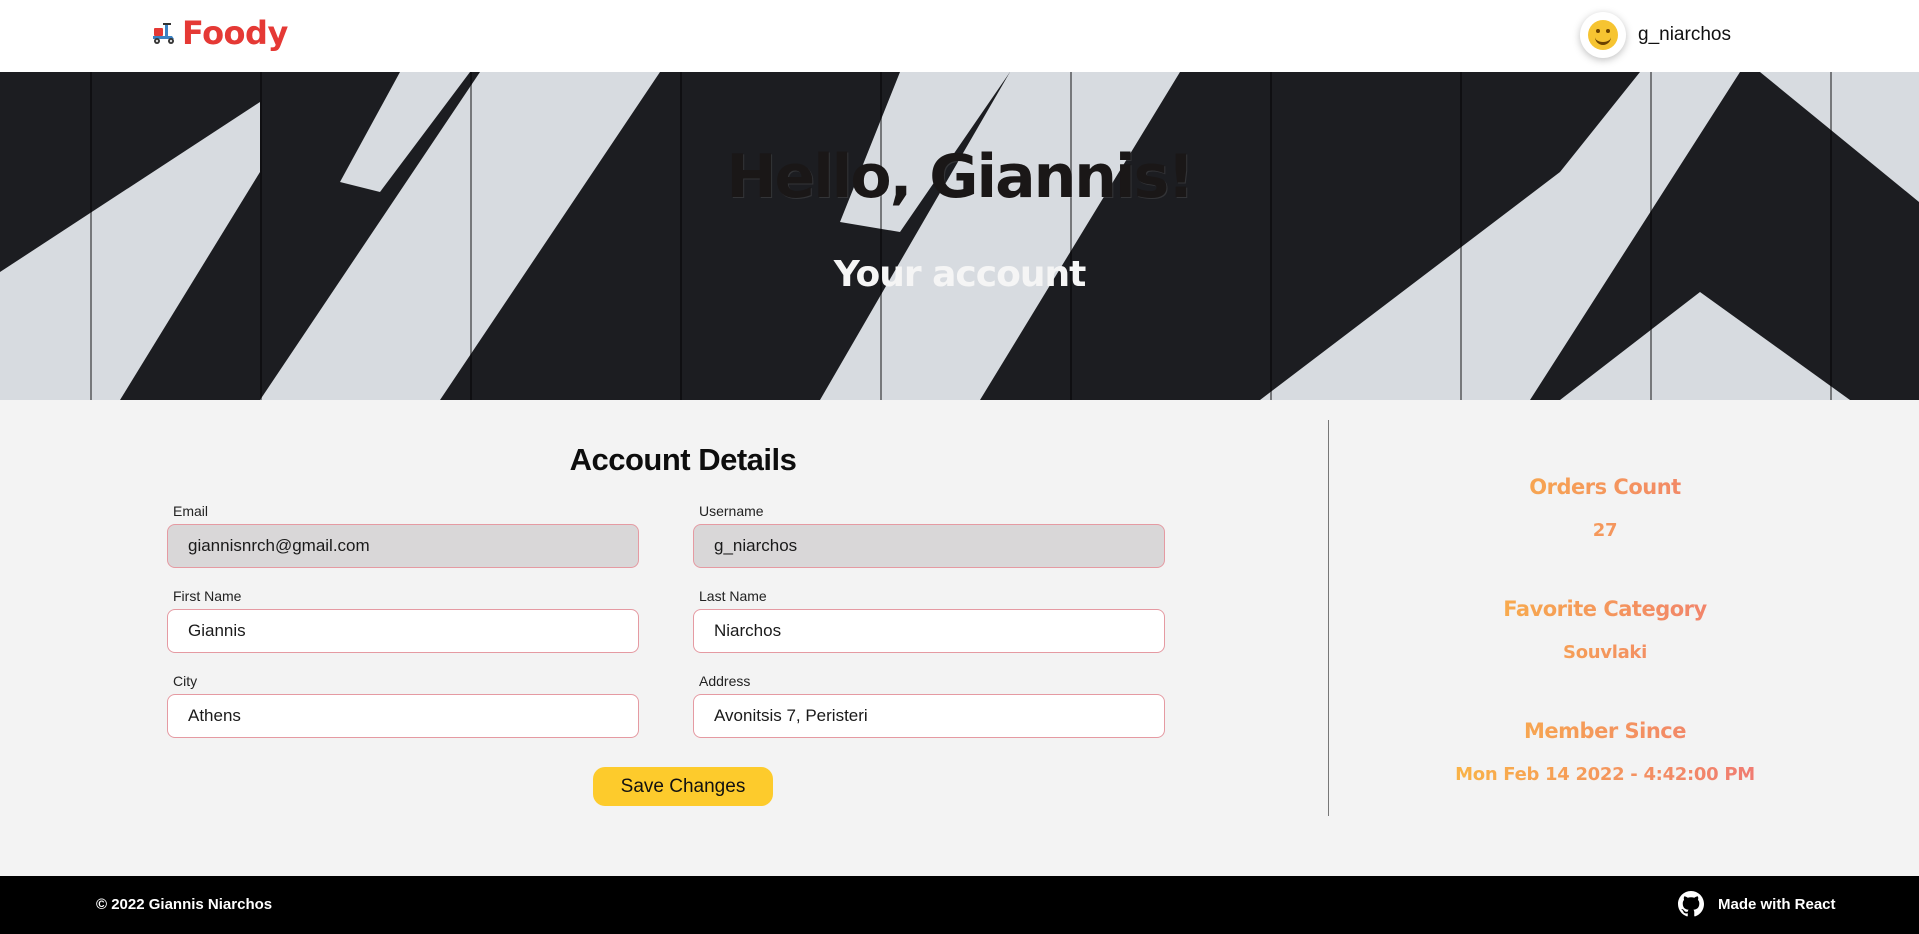  Describe the element at coordinates (1605, 487) in the screenshot. I see `orders-count-label: Orders Count` at that location.